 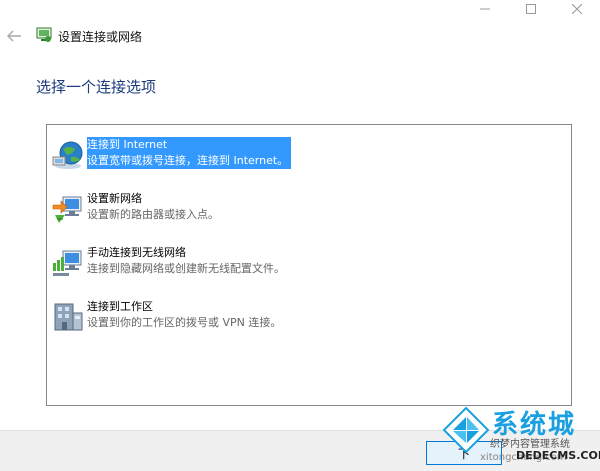 What do you see at coordinates (189, 161) in the screenshot?
I see `option-description: 设置宽带或拨号连接，连接到 Internet。` at bounding box center [189, 161].